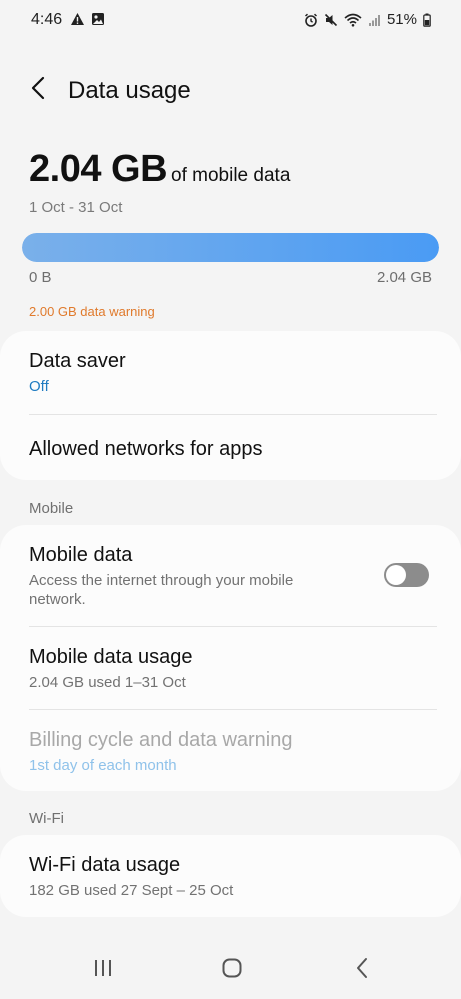 This screenshot has width=461, height=999. What do you see at coordinates (51, 508) in the screenshot?
I see `section-label-mobile: Mobile` at bounding box center [51, 508].